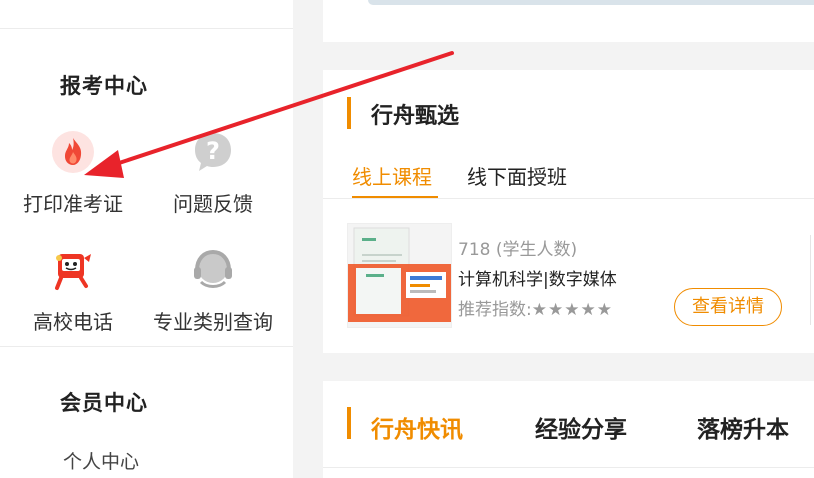 Image resolution: width=814 pixels, height=478 pixels. What do you see at coordinates (415, 116) in the screenshot?
I see `section-title: 行舟甄选` at bounding box center [415, 116].